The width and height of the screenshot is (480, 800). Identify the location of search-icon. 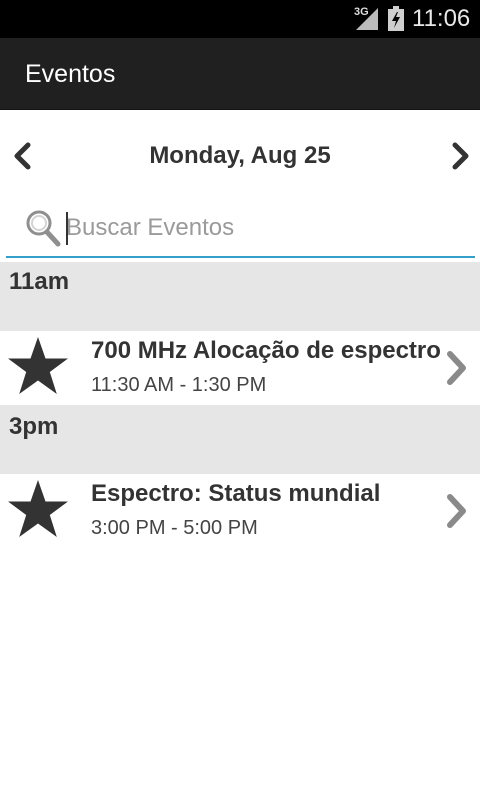
(43, 228).